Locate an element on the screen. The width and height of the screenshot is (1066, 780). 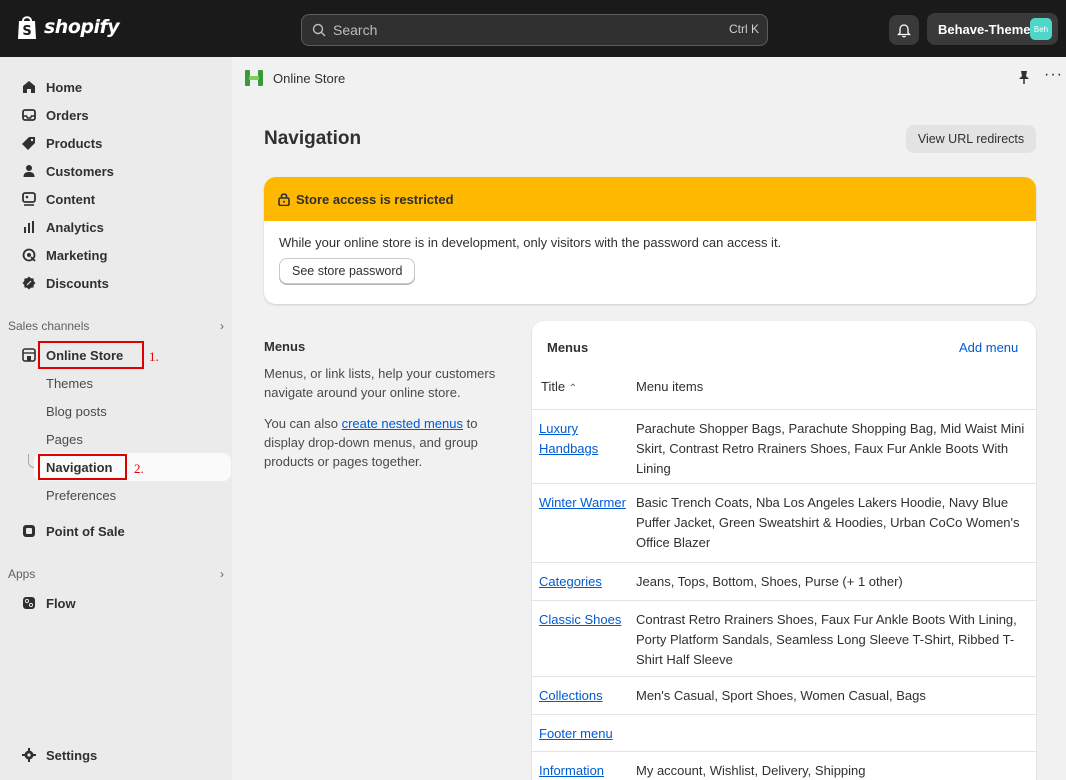
menu-items-column-header: Menu items is located at coordinates (670, 386).